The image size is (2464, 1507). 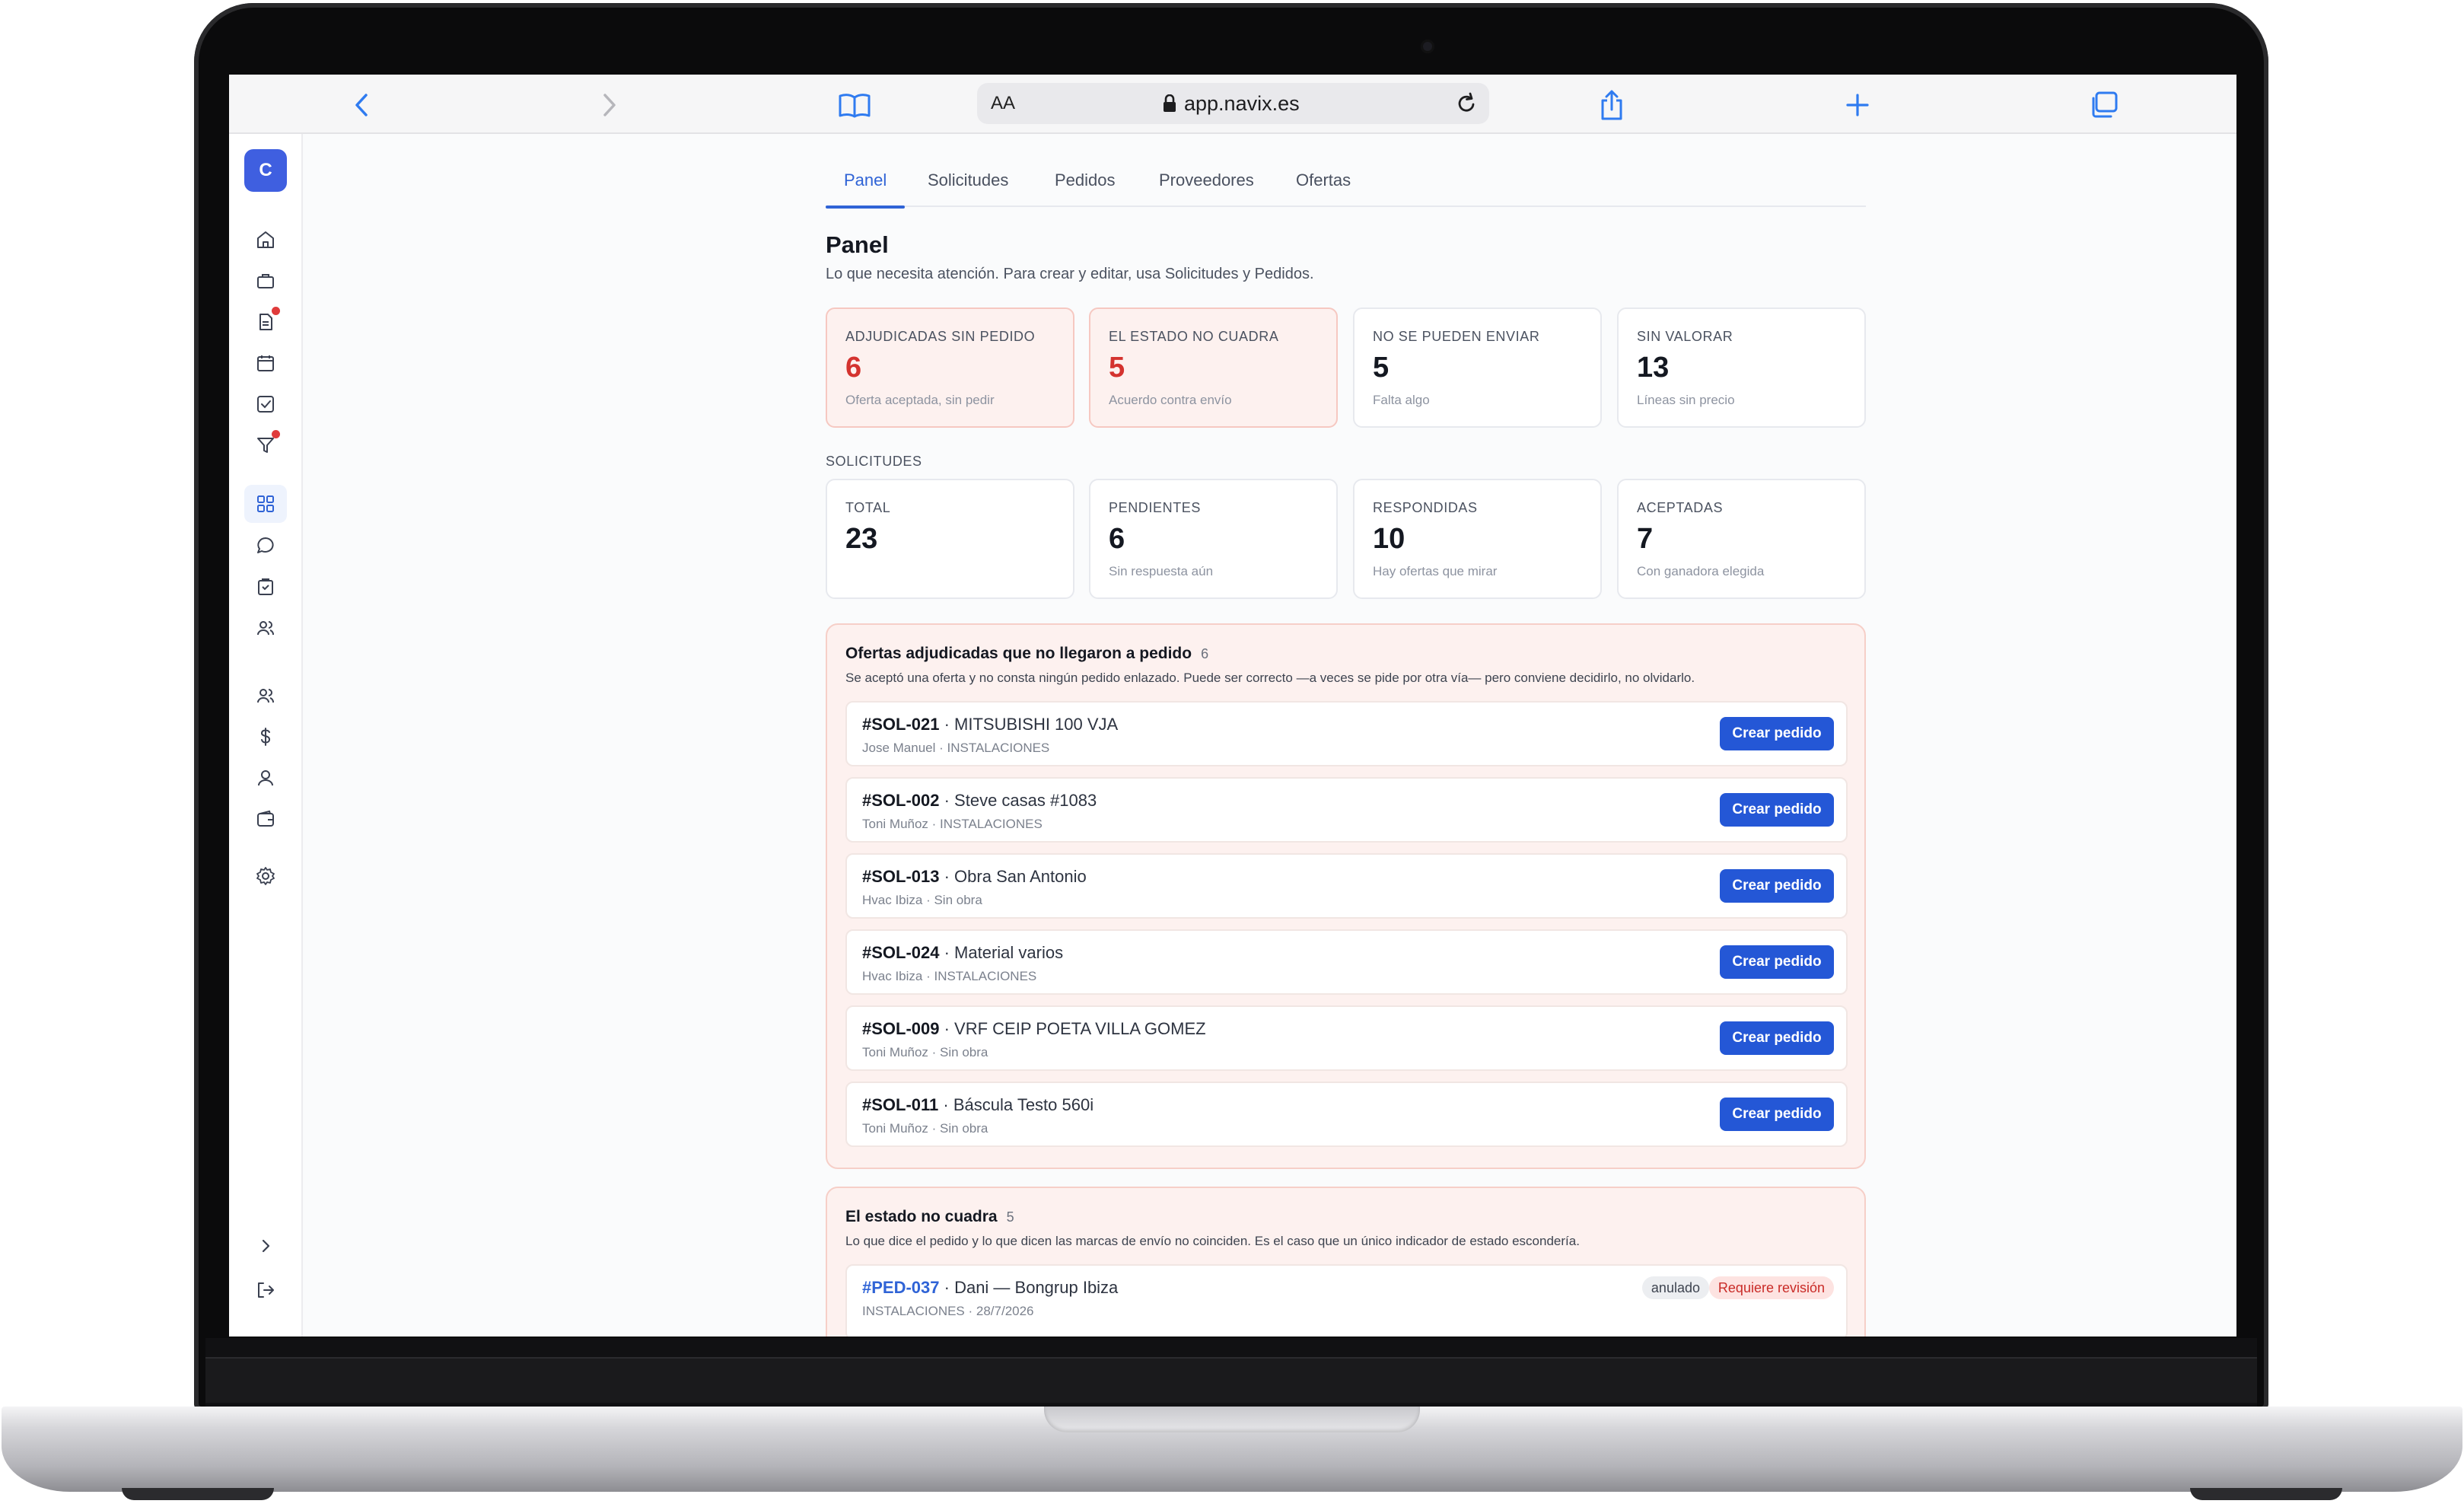 I want to click on row-name: · MITSUBISHI 100 VJA, so click(x=1029, y=724).